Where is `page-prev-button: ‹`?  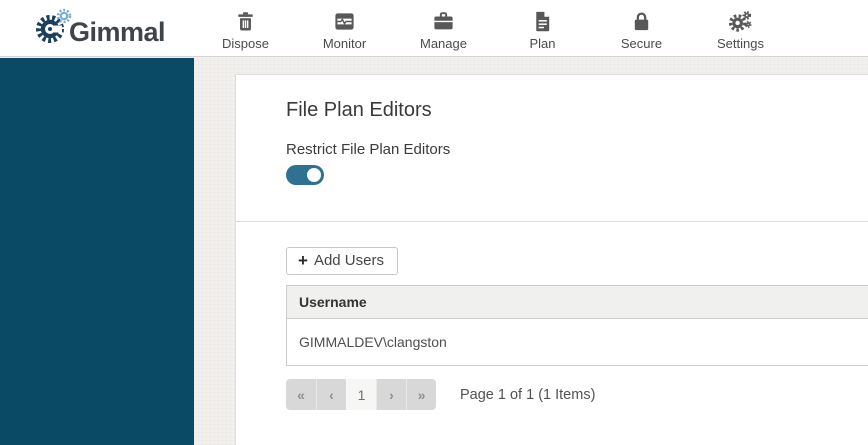 page-prev-button: ‹ is located at coordinates (331, 394).